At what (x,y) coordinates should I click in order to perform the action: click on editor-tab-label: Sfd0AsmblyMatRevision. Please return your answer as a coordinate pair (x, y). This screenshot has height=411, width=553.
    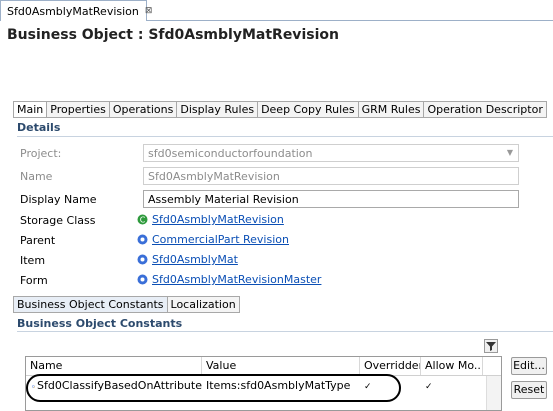
    Looking at the image, I should click on (73, 11).